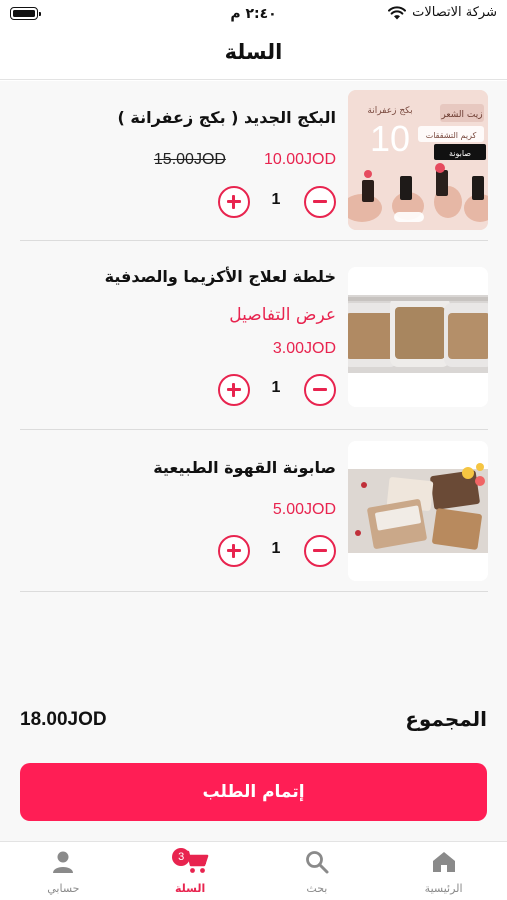  What do you see at coordinates (304, 348) in the screenshot?
I see `item-price: 3.00JOD` at bounding box center [304, 348].